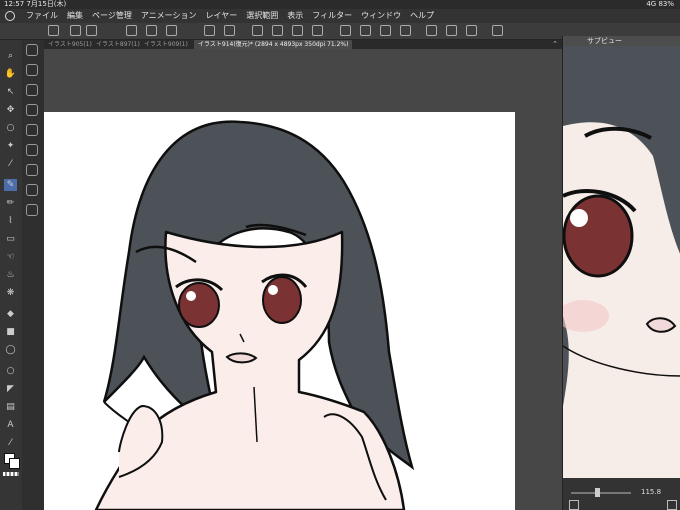  Describe the element at coordinates (10, 407) in the screenshot. I see `ruler-tool-icon: ▤` at that location.